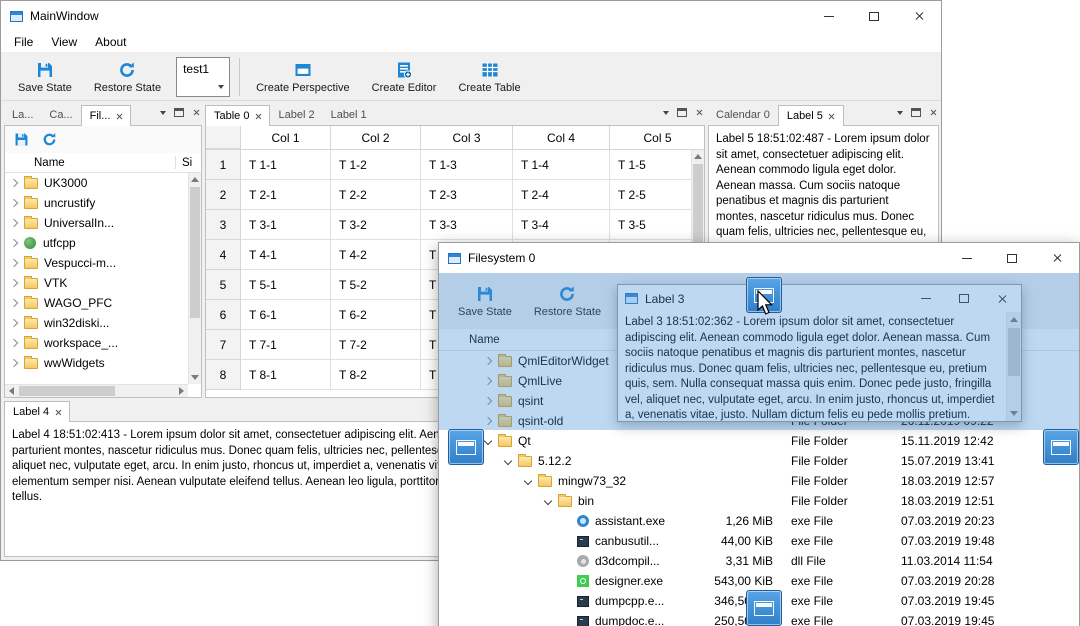  Describe the element at coordinates (561, 225) in the screenshot. I see `table-cell: T 3-4` at that location.